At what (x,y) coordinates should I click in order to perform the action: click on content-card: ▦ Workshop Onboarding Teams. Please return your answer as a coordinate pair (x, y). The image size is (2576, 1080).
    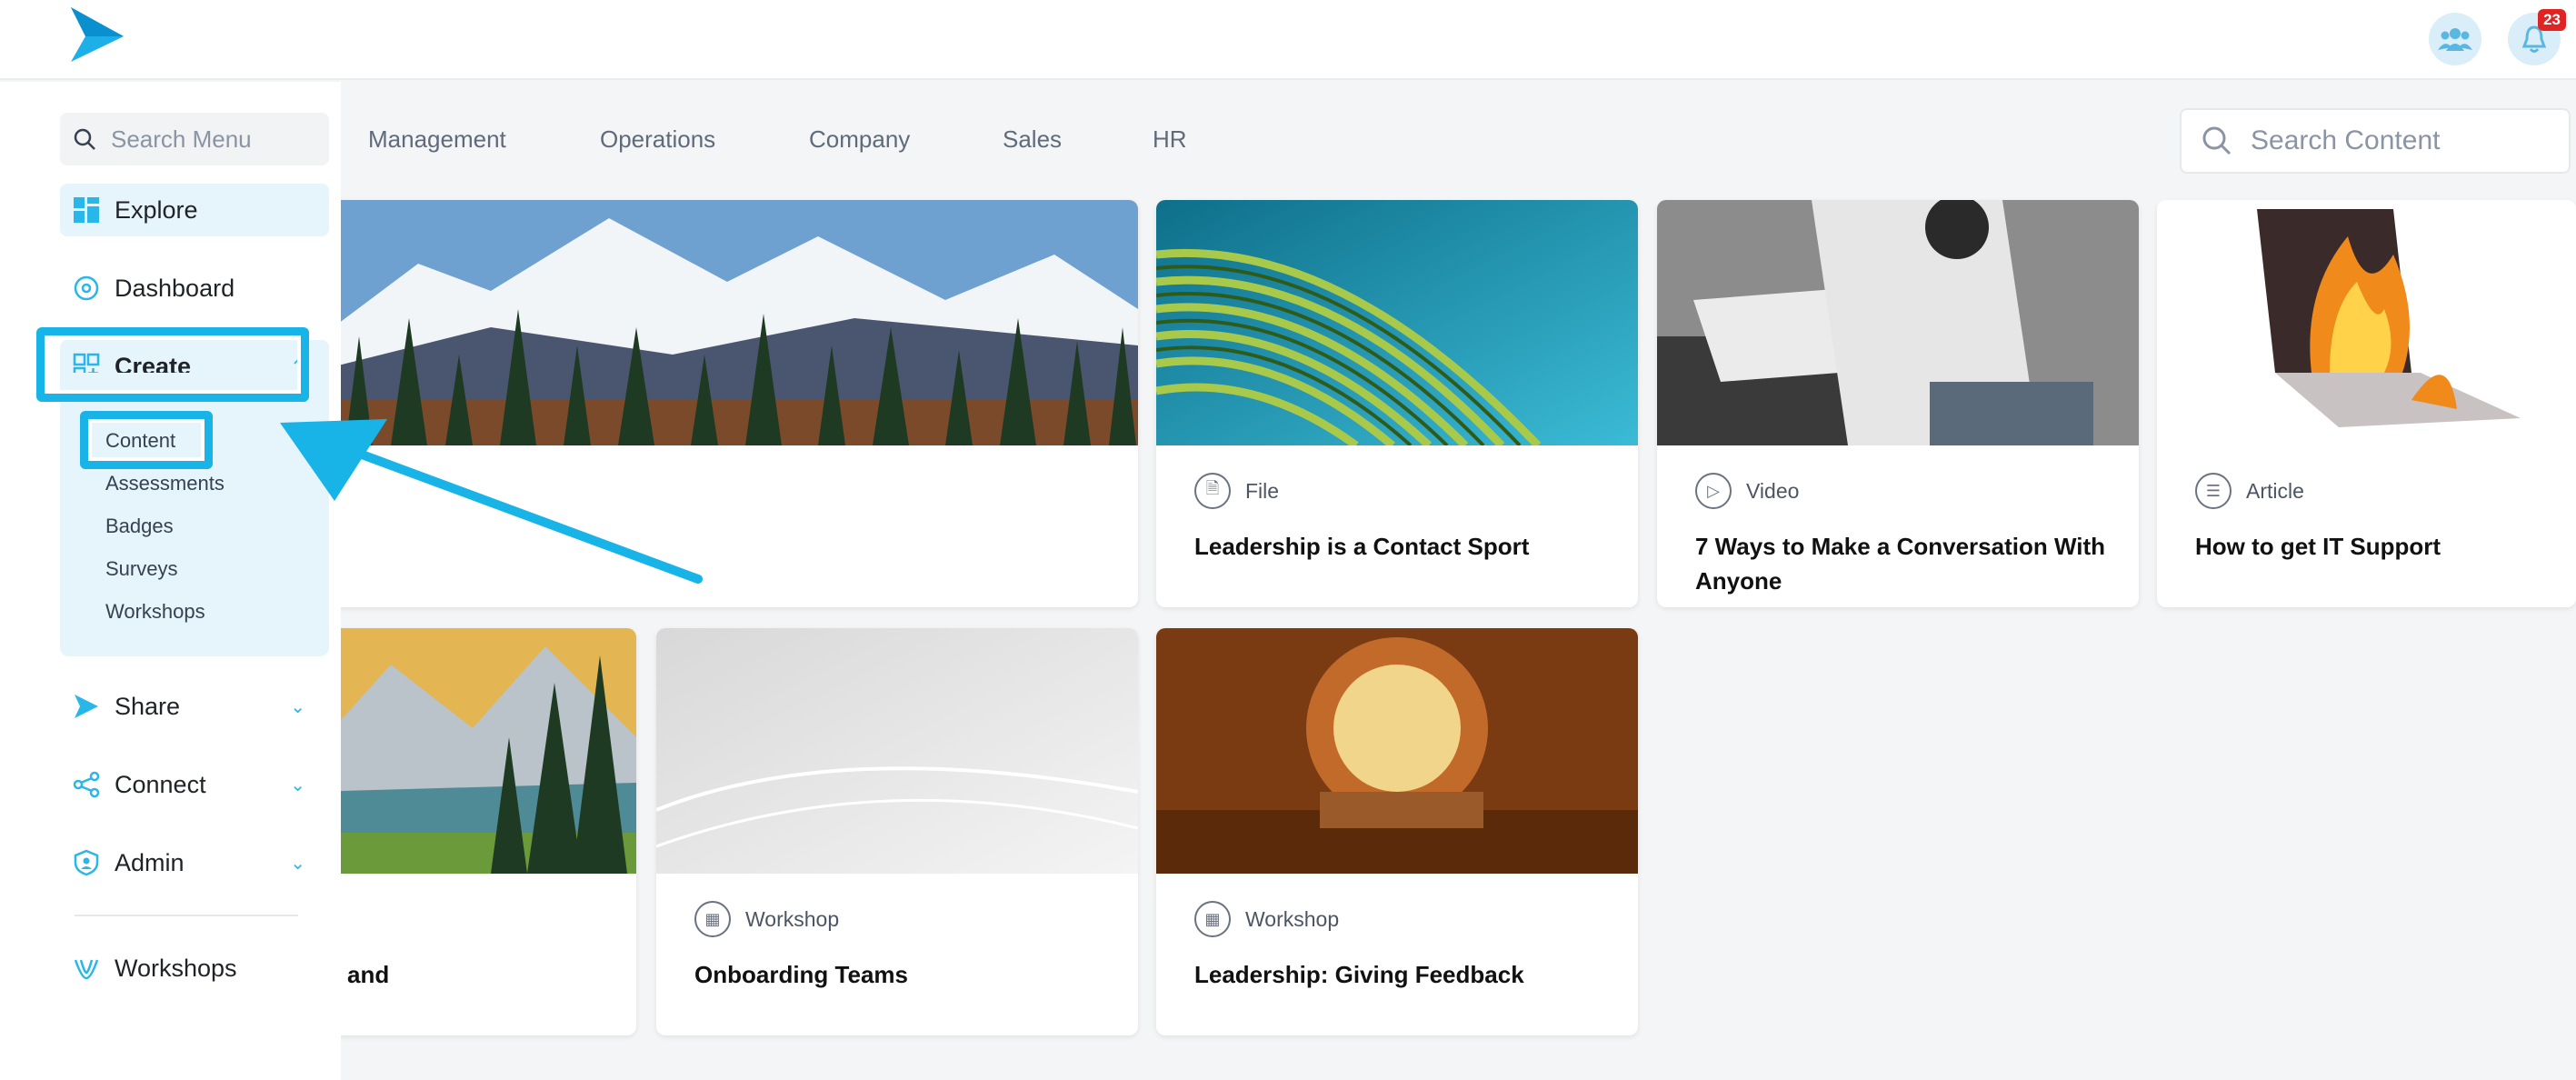
    Looking at the image, I should click on (897, 831).